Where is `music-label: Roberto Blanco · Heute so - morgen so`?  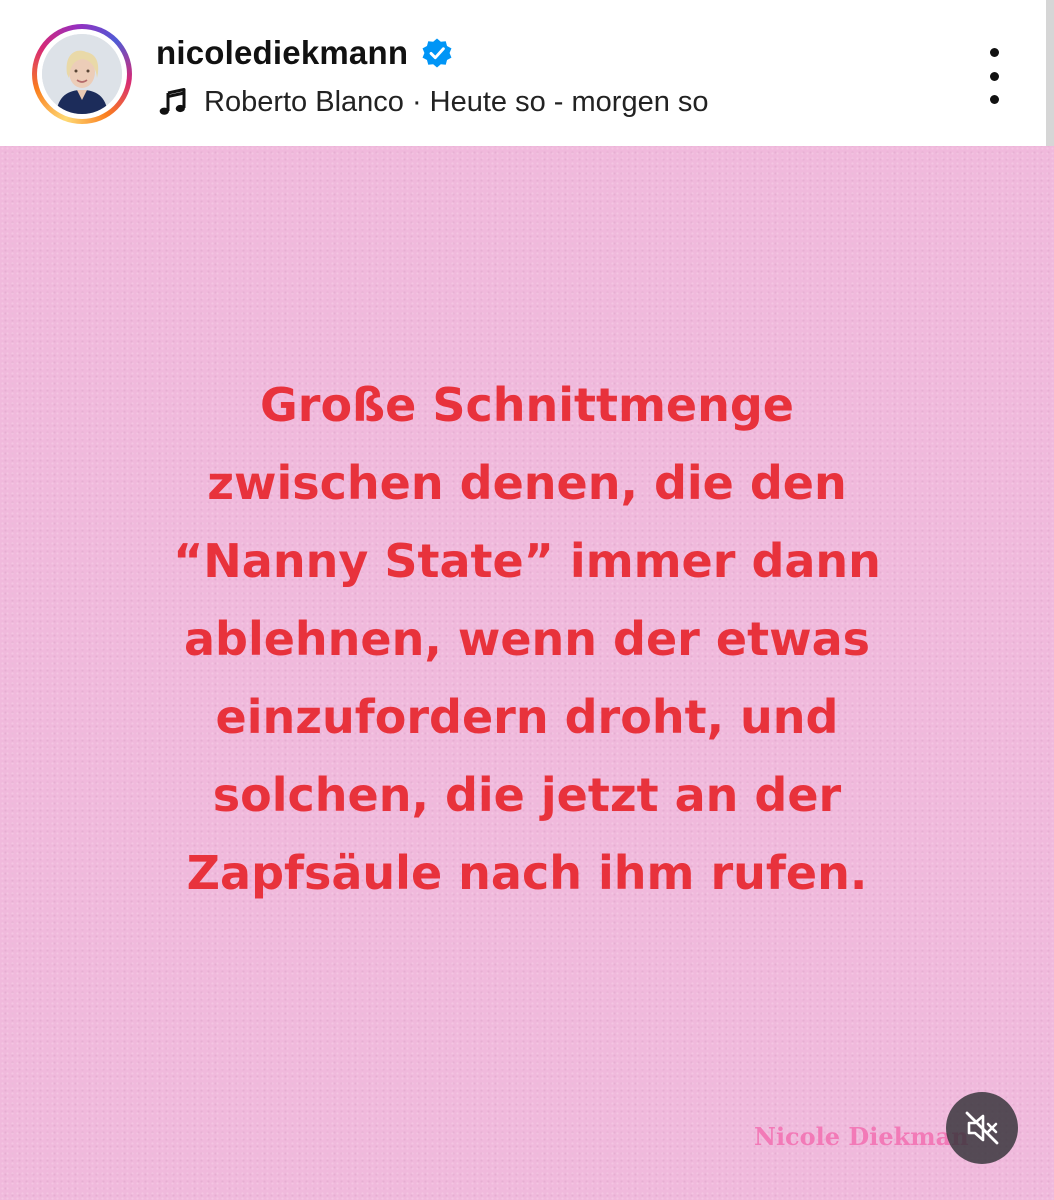
music-label: Roberto Blanco · Heute so - morgen so is located at coordinates (456, 101).